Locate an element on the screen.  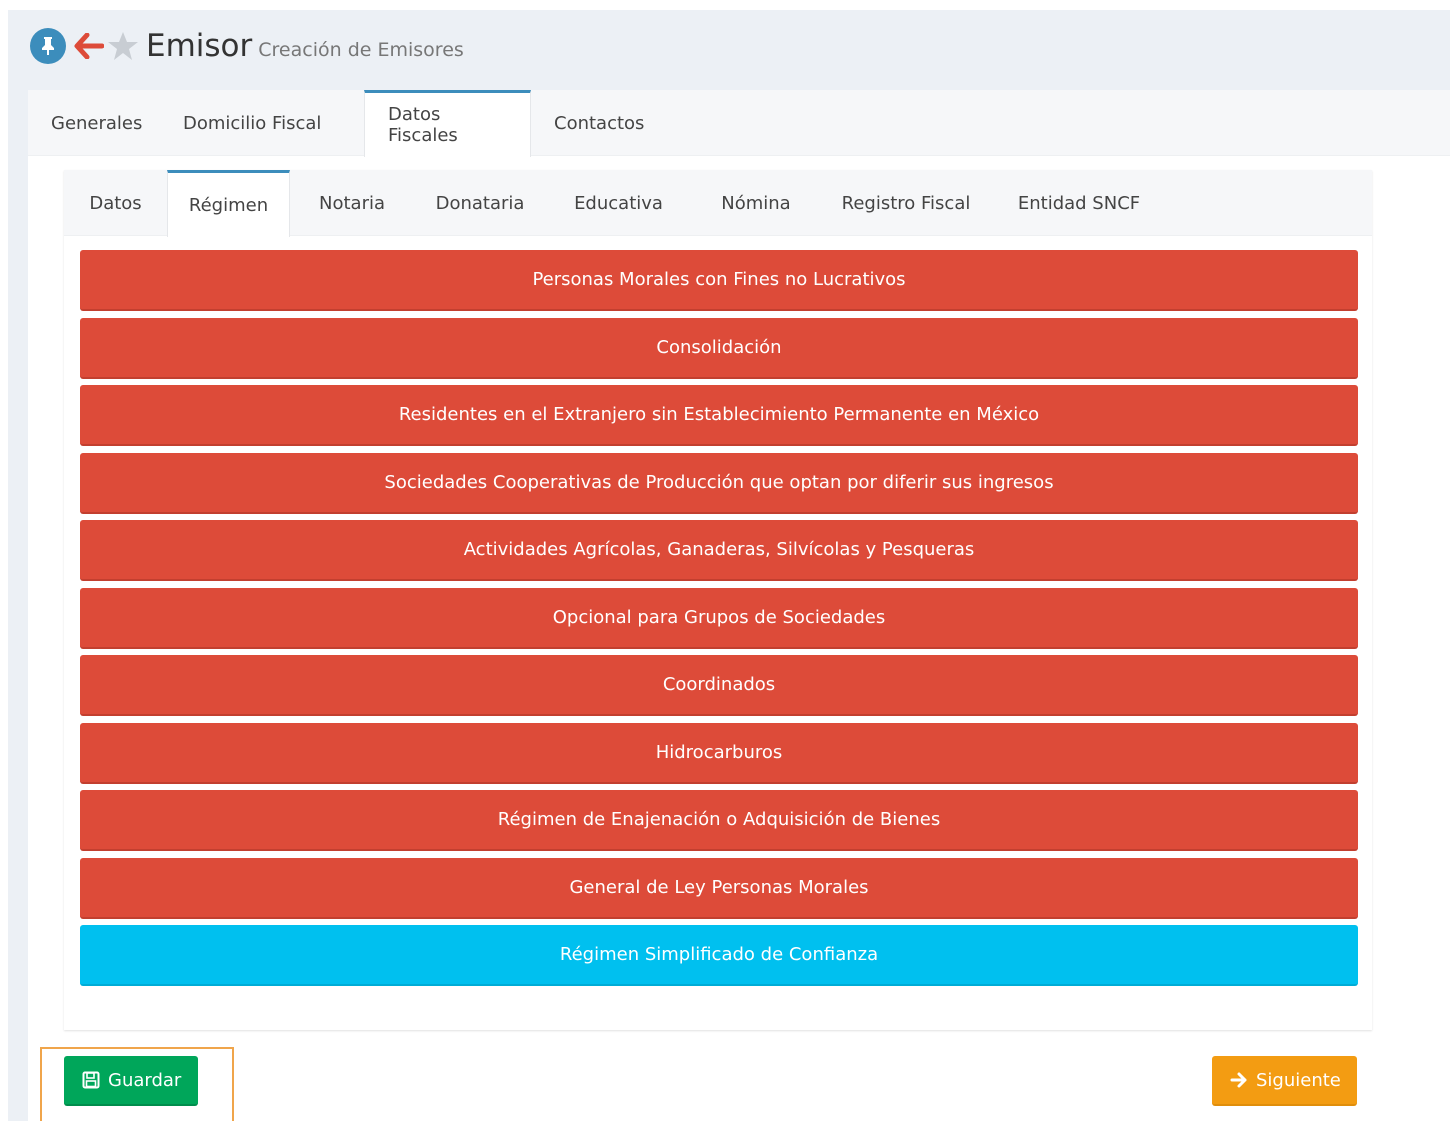
next-button: Siguiente is located at coordinates (1284, 1081).